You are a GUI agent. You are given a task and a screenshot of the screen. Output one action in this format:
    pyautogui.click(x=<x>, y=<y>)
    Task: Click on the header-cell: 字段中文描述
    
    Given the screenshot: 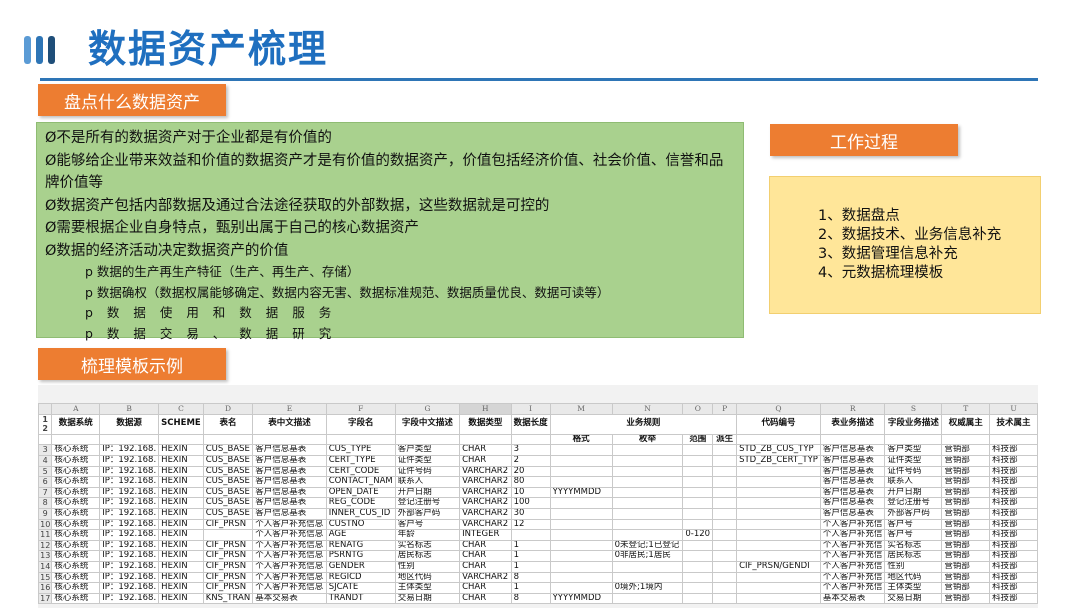 What is the action you would take?
    pyautogui.click(x=427, y=424)
    